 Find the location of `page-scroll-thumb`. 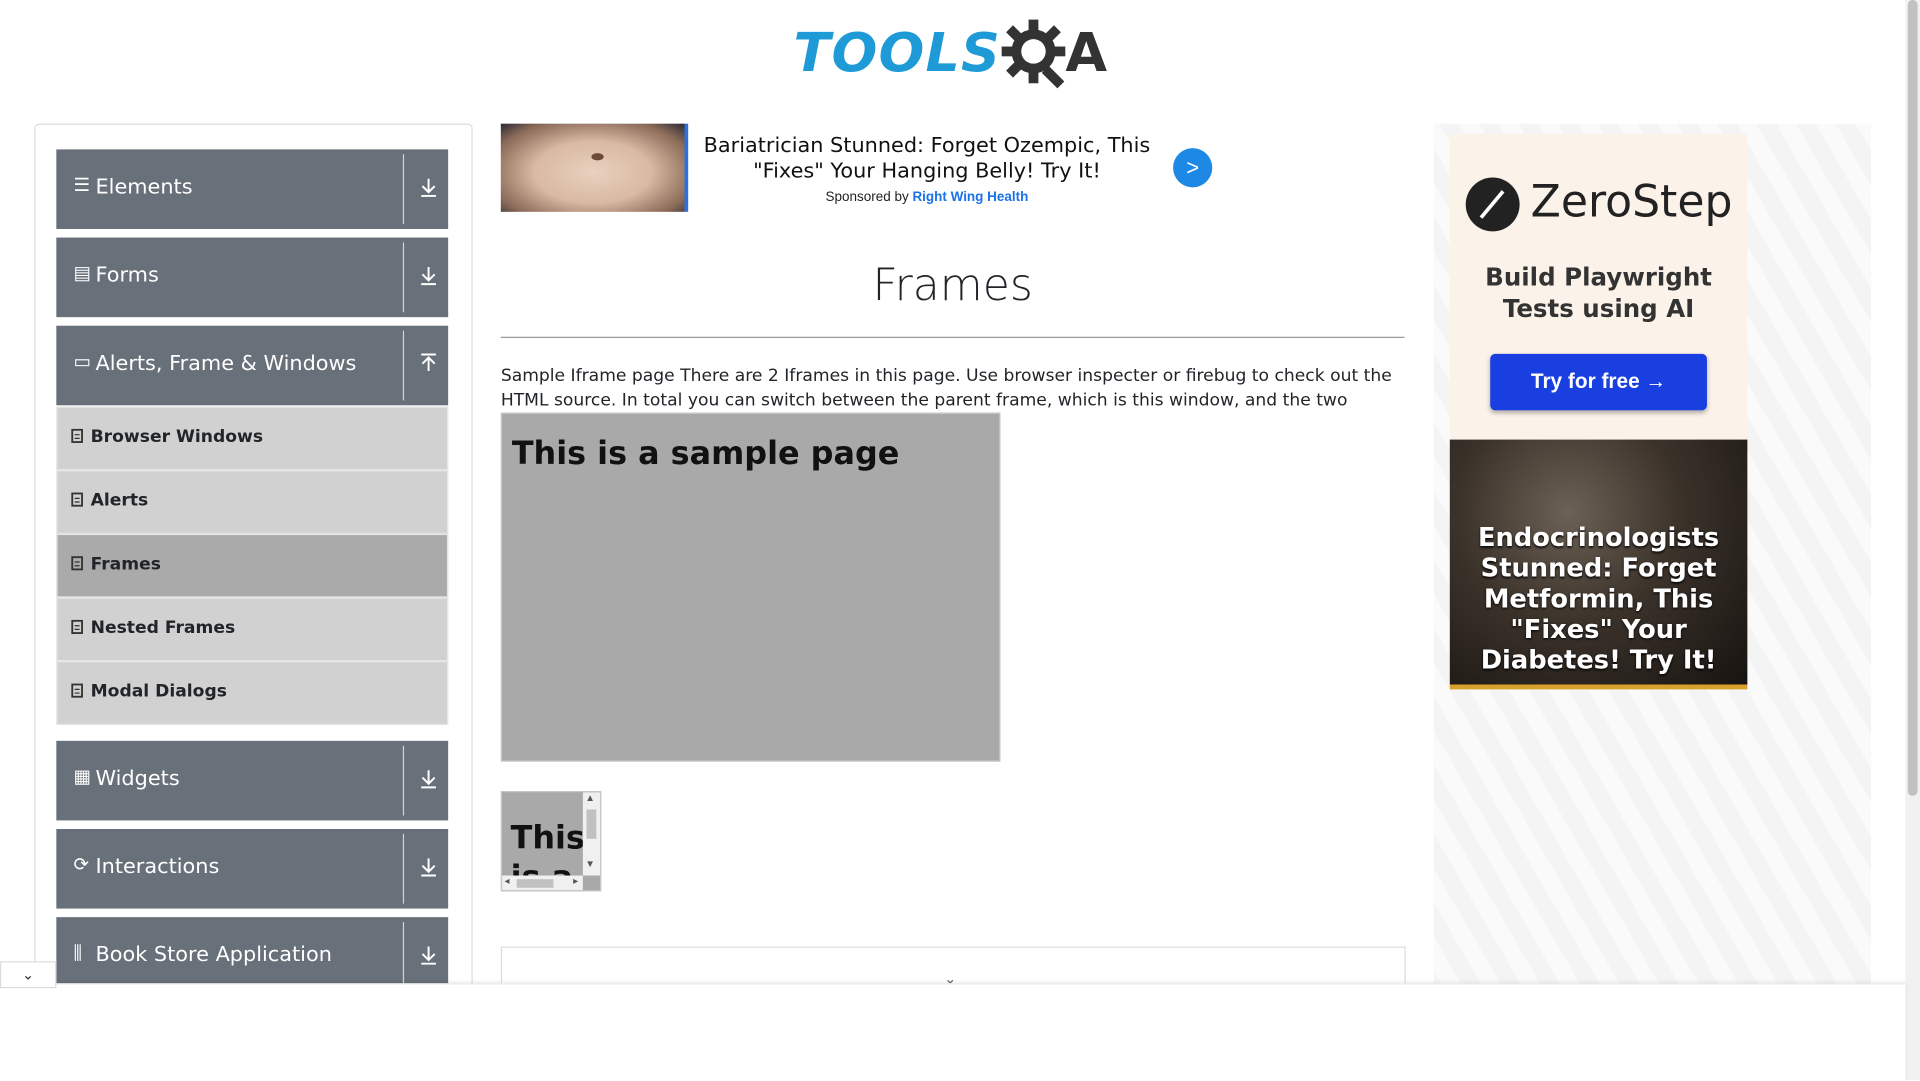

page-scroll-thumb is located at coordinates (1912, 398).